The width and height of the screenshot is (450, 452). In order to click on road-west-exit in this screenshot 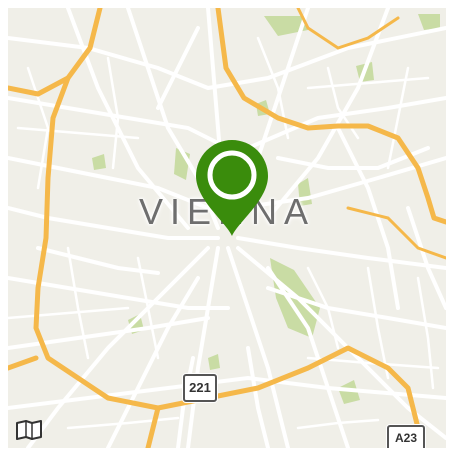, I will do `click(23, 363)`.